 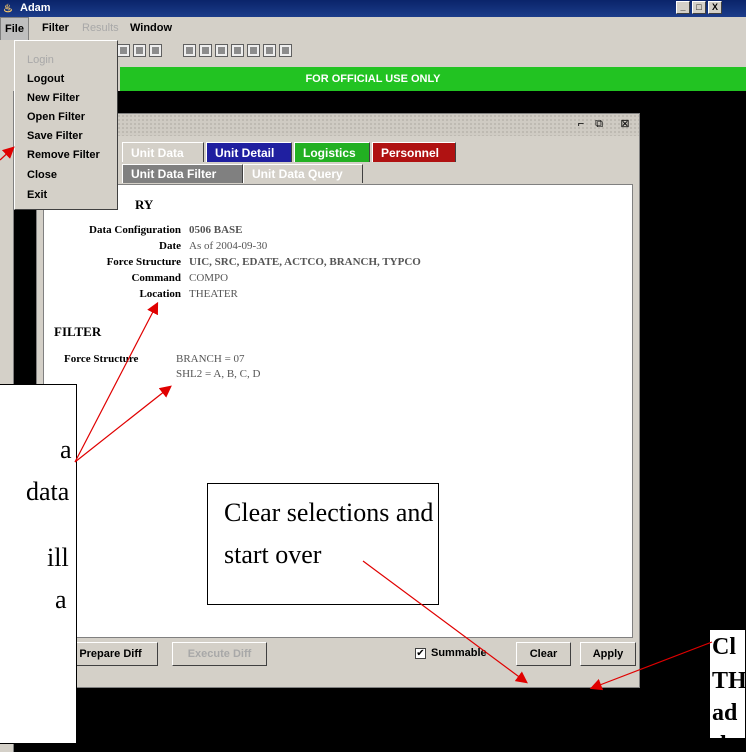 What do you see at coordinates (116, 382) in the screenshot?
I see `arrow-to-summary` at bounding box center [116, 382].